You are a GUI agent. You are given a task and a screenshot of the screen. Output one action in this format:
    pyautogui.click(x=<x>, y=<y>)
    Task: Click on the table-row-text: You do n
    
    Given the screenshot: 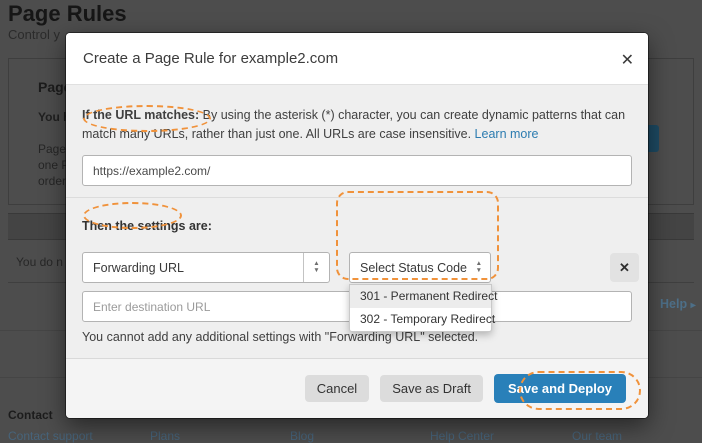 What is the action you would take?
    pyautogui.click(x=39, y=262)
    